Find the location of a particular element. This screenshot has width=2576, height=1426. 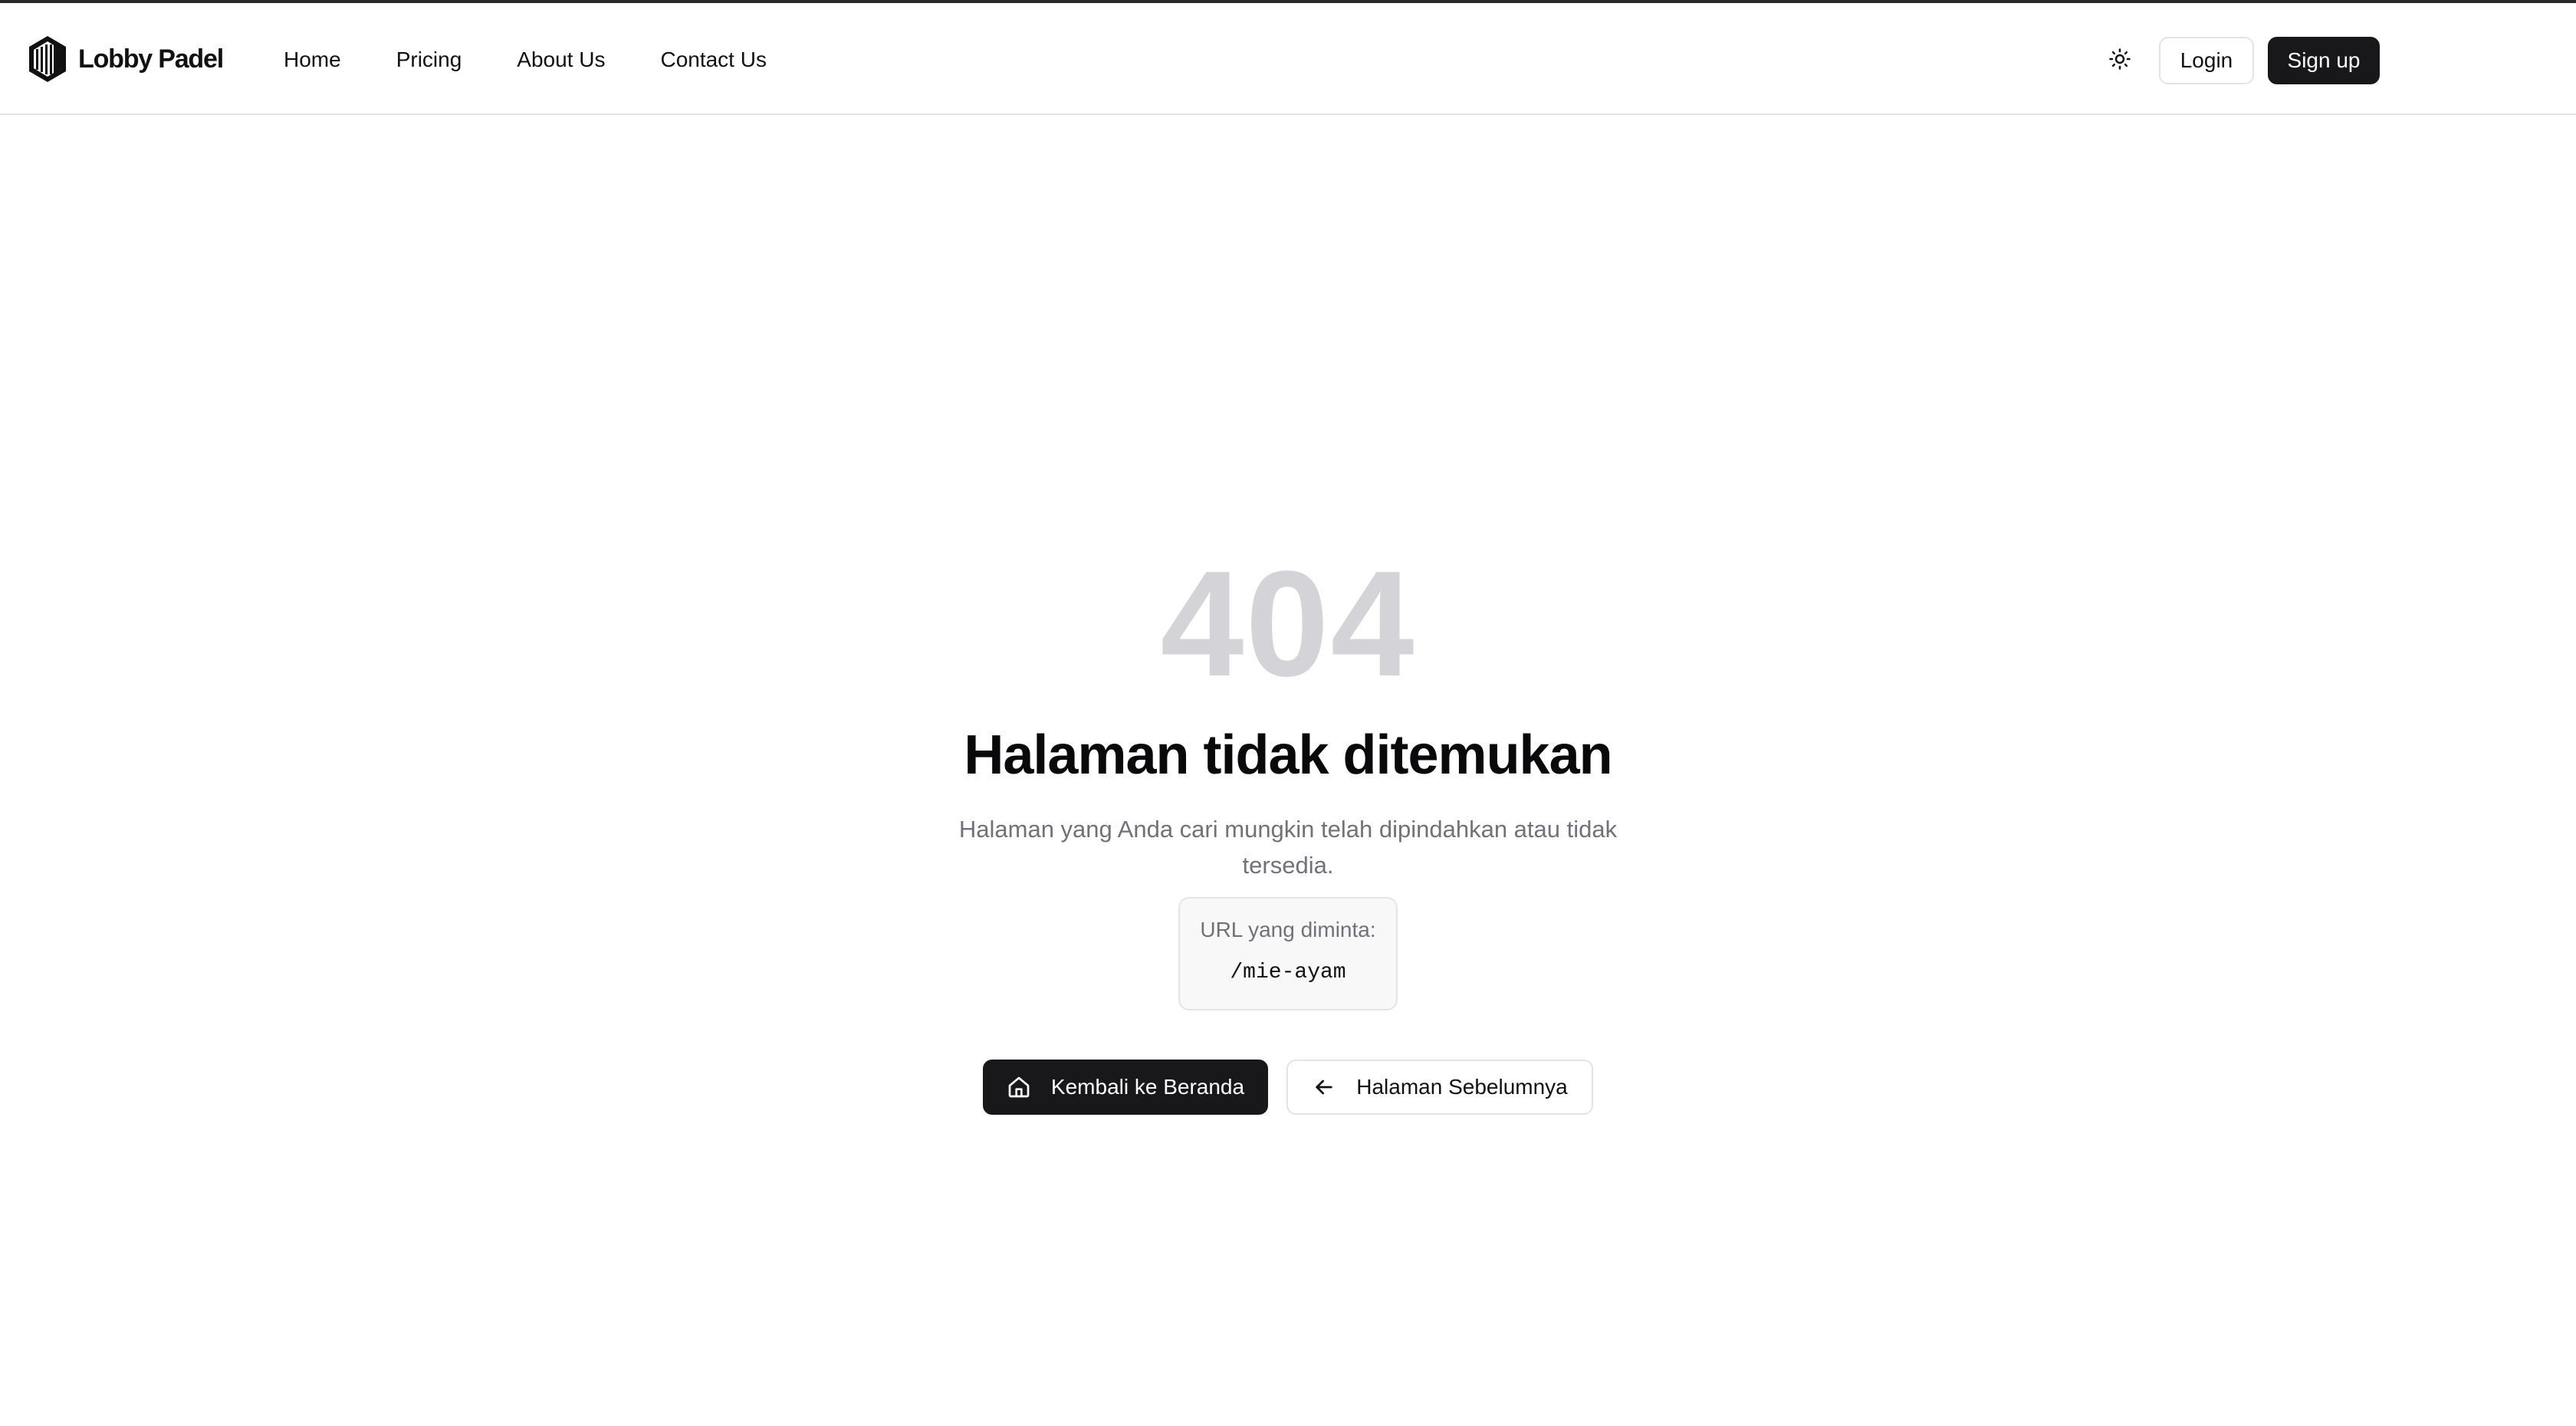

requested-url-box: URL yang diminta: /mie-ayam is located at coordinates (1288, 953).